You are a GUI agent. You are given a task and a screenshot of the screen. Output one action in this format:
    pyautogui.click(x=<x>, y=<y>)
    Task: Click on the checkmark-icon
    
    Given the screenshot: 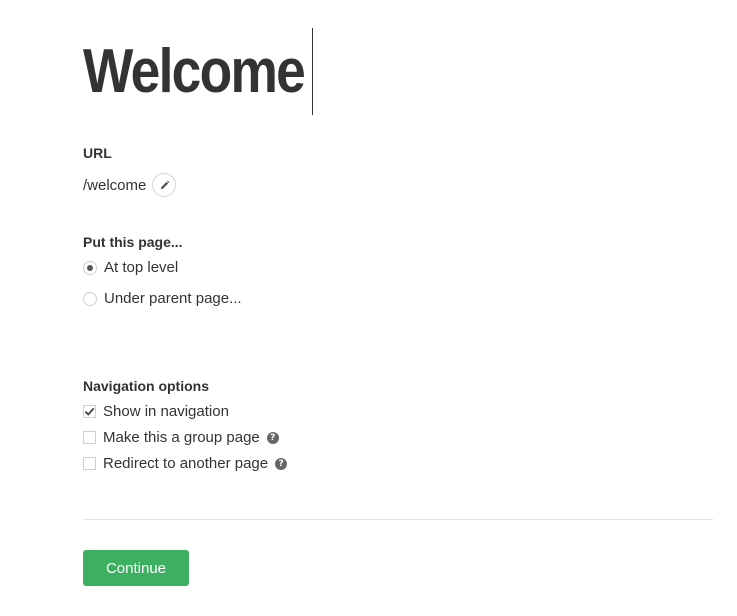 What is the action you would take?
    pyautogui.click(x=89, y=411)
    